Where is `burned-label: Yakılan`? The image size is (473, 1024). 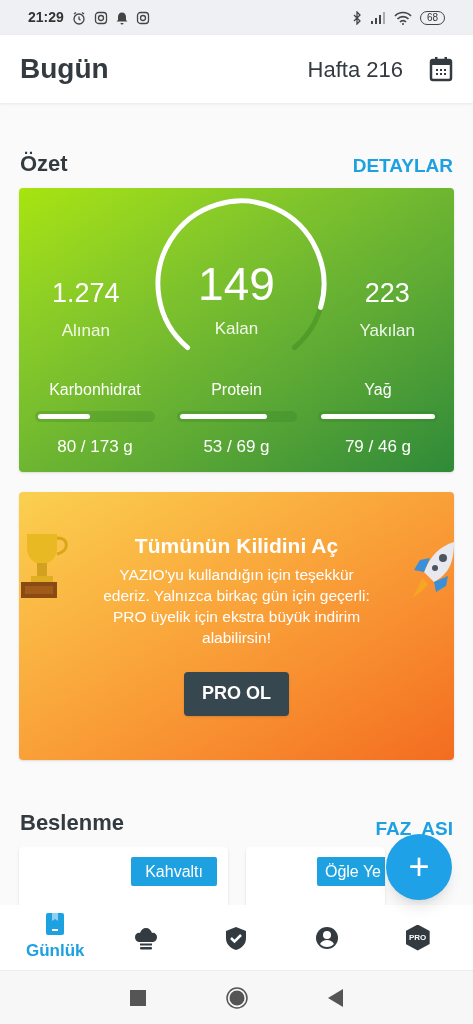 burned-label: Yakılan is located at coordinates (387, 330).